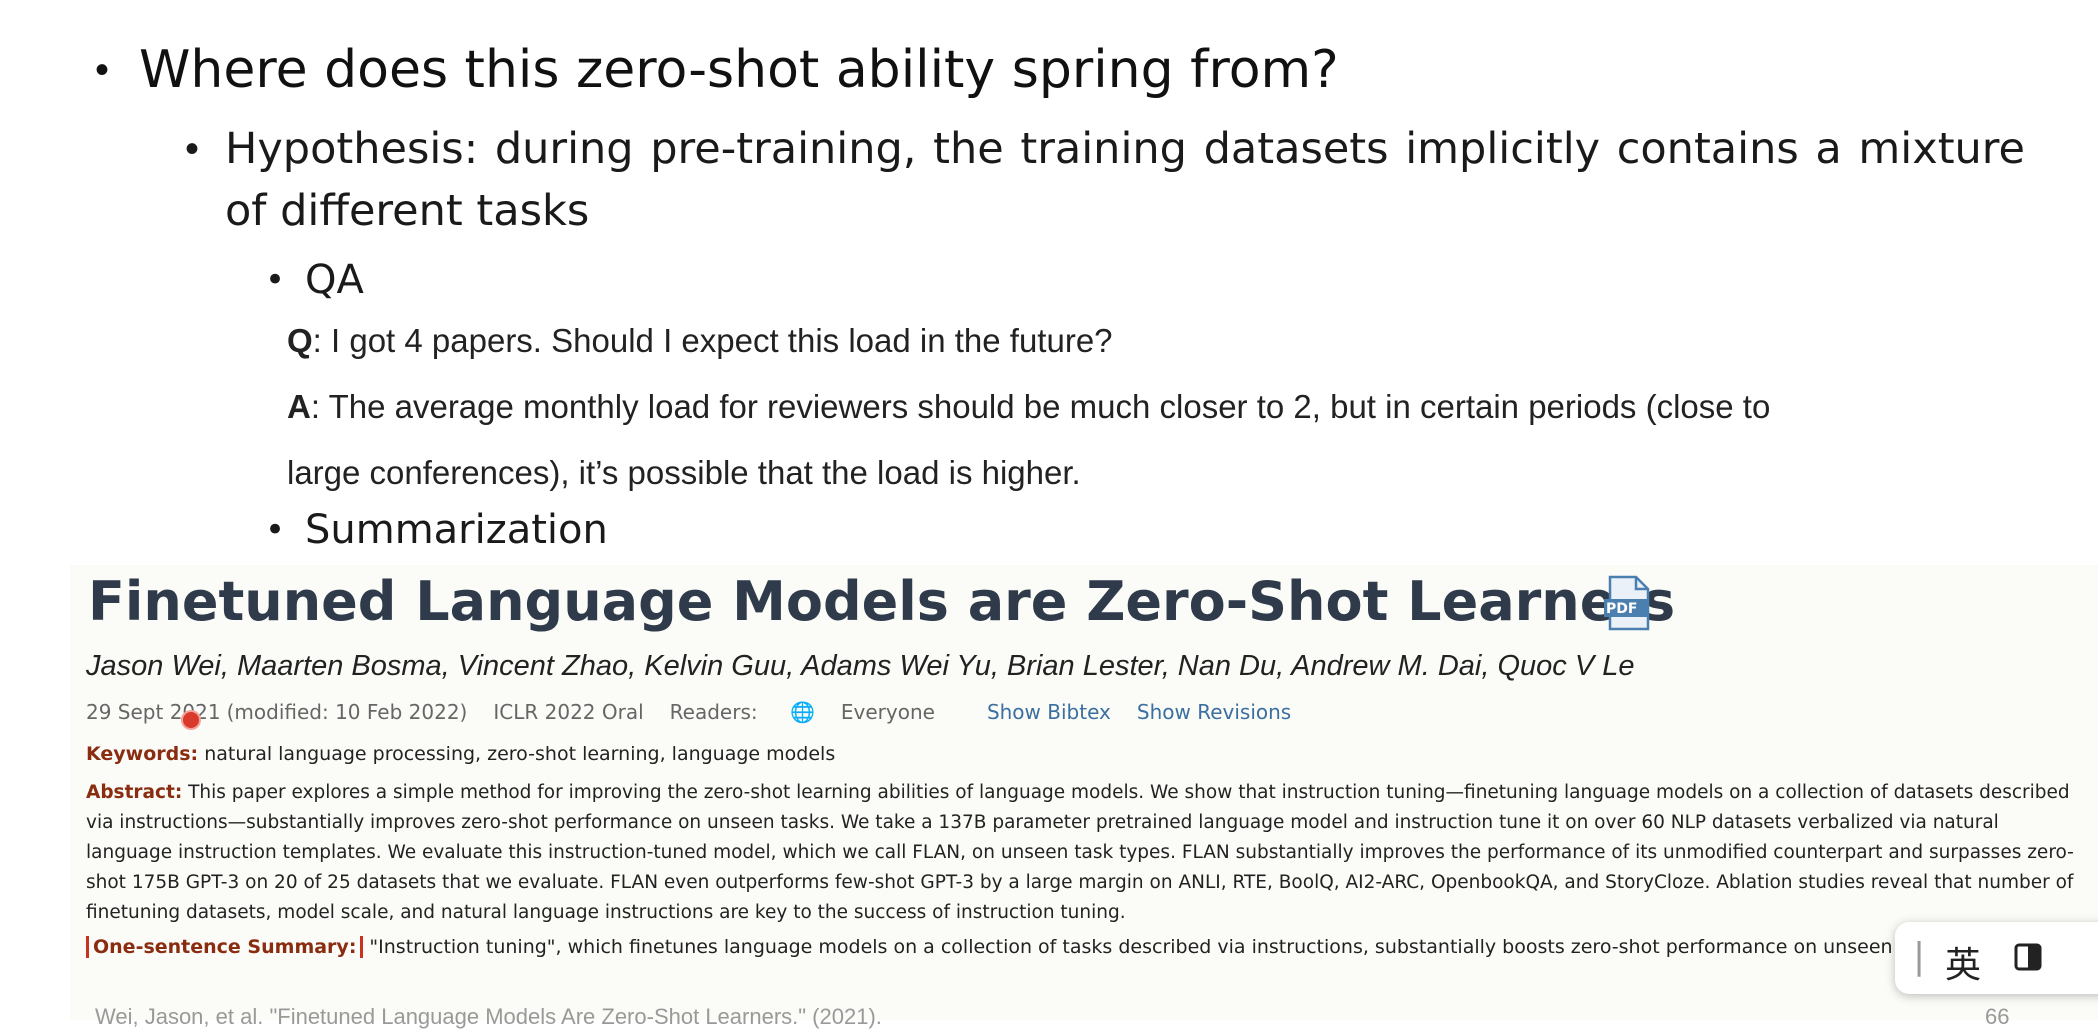  What do you see at coordinates (134, 792) in the screenshot?
I see `abstract-label: Abstract:` at bounding box center [134, 792].